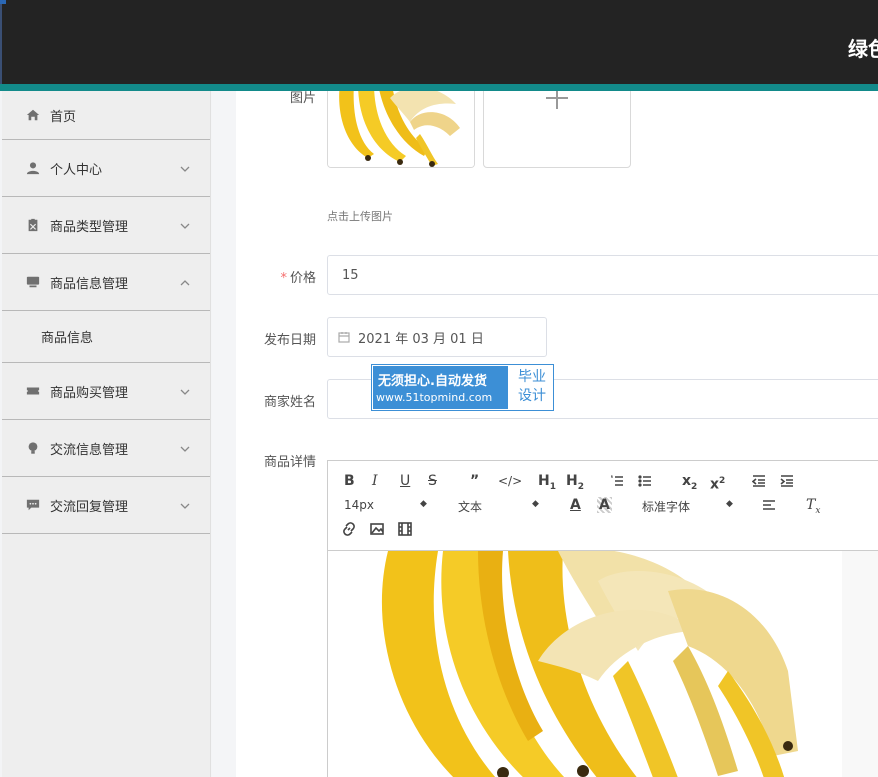  What do you see at coordinates (375, 481) in the screenshot?
I see `italic-button: I` at bounding box center [375, 481].